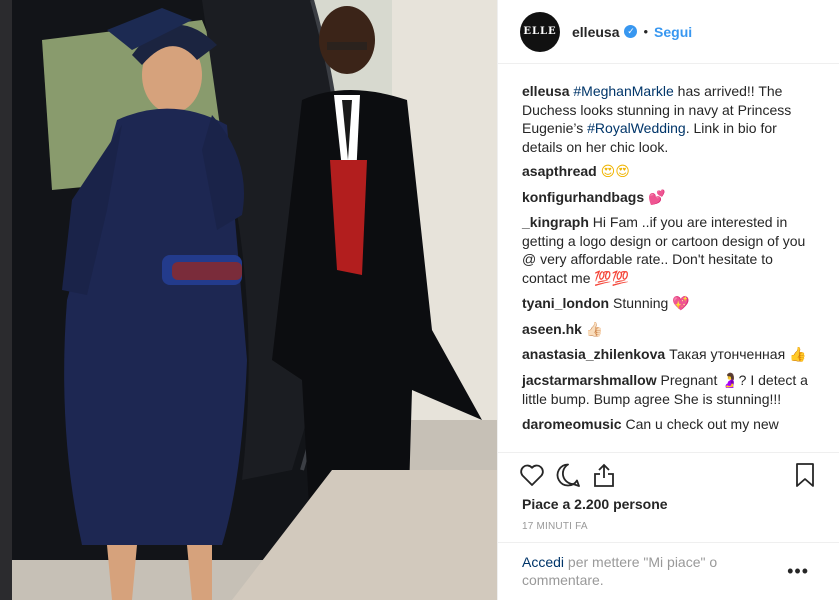  What do you see at coordinates (594, 329) in the screenshot?
I see `emoji-thumbs-up-icon: 👍🏻` at bounding box center [594, 329].